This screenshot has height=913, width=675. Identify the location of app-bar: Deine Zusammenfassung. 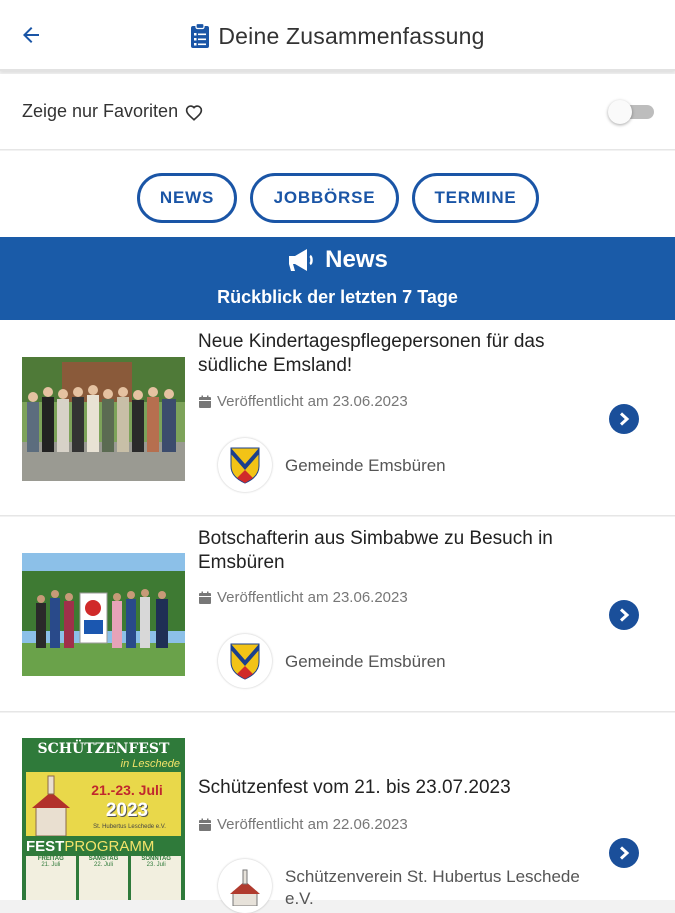
(337, 35).